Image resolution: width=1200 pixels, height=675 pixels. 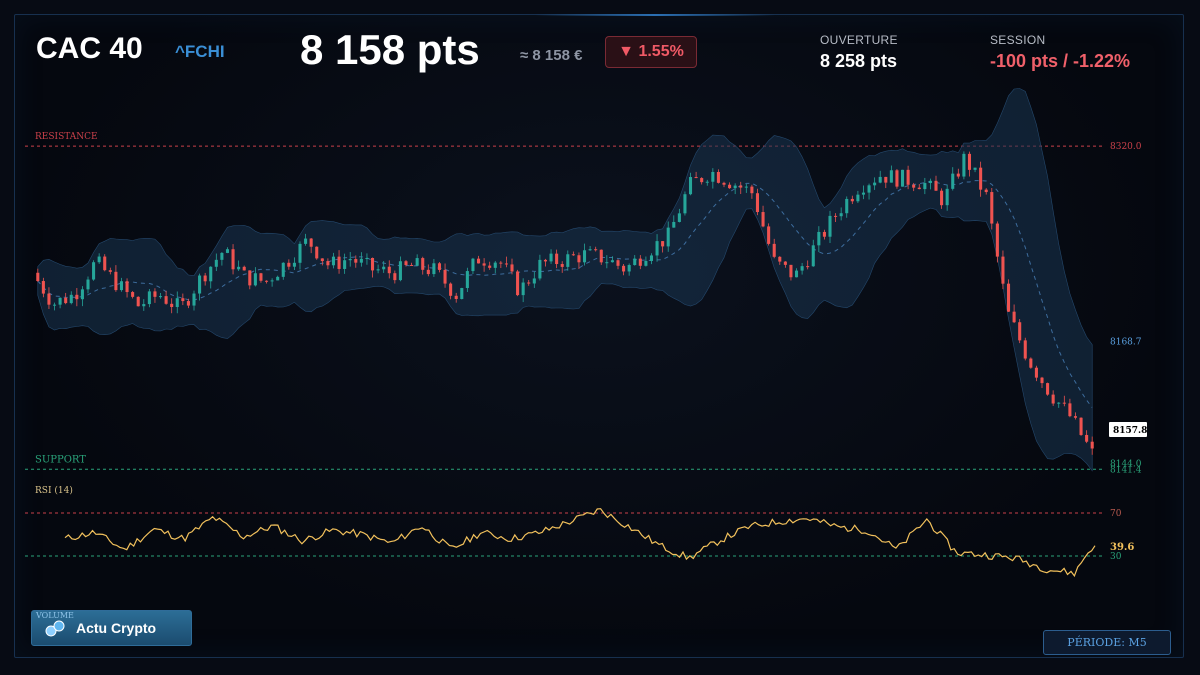 I want to click on rsi-last-value: 39.6, so click(x=1122, y=547).